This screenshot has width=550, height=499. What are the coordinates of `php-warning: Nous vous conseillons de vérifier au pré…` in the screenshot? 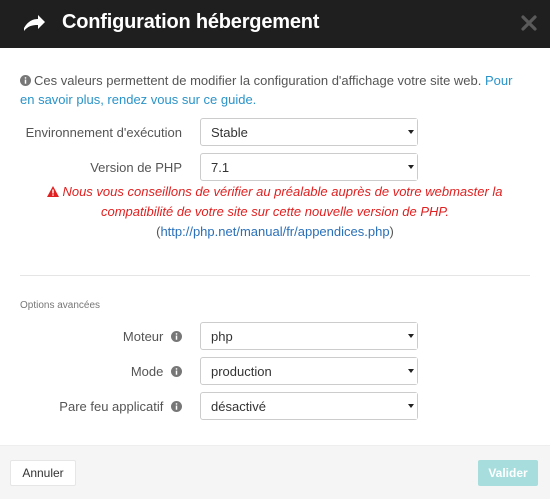 It's located at (275, 212).